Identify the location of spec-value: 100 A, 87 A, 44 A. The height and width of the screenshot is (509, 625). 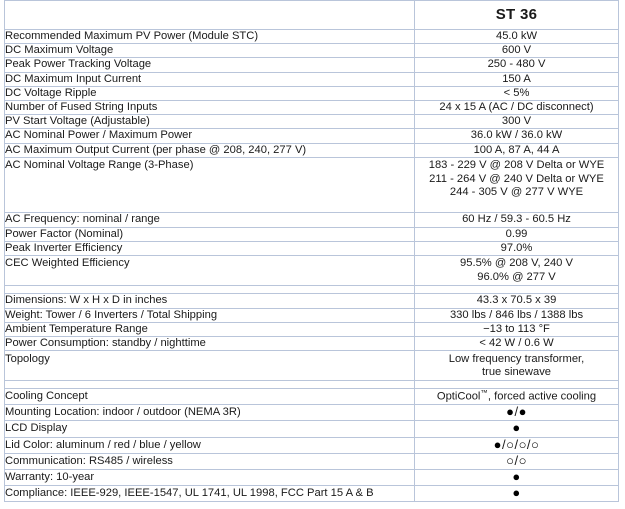
(516, 150).